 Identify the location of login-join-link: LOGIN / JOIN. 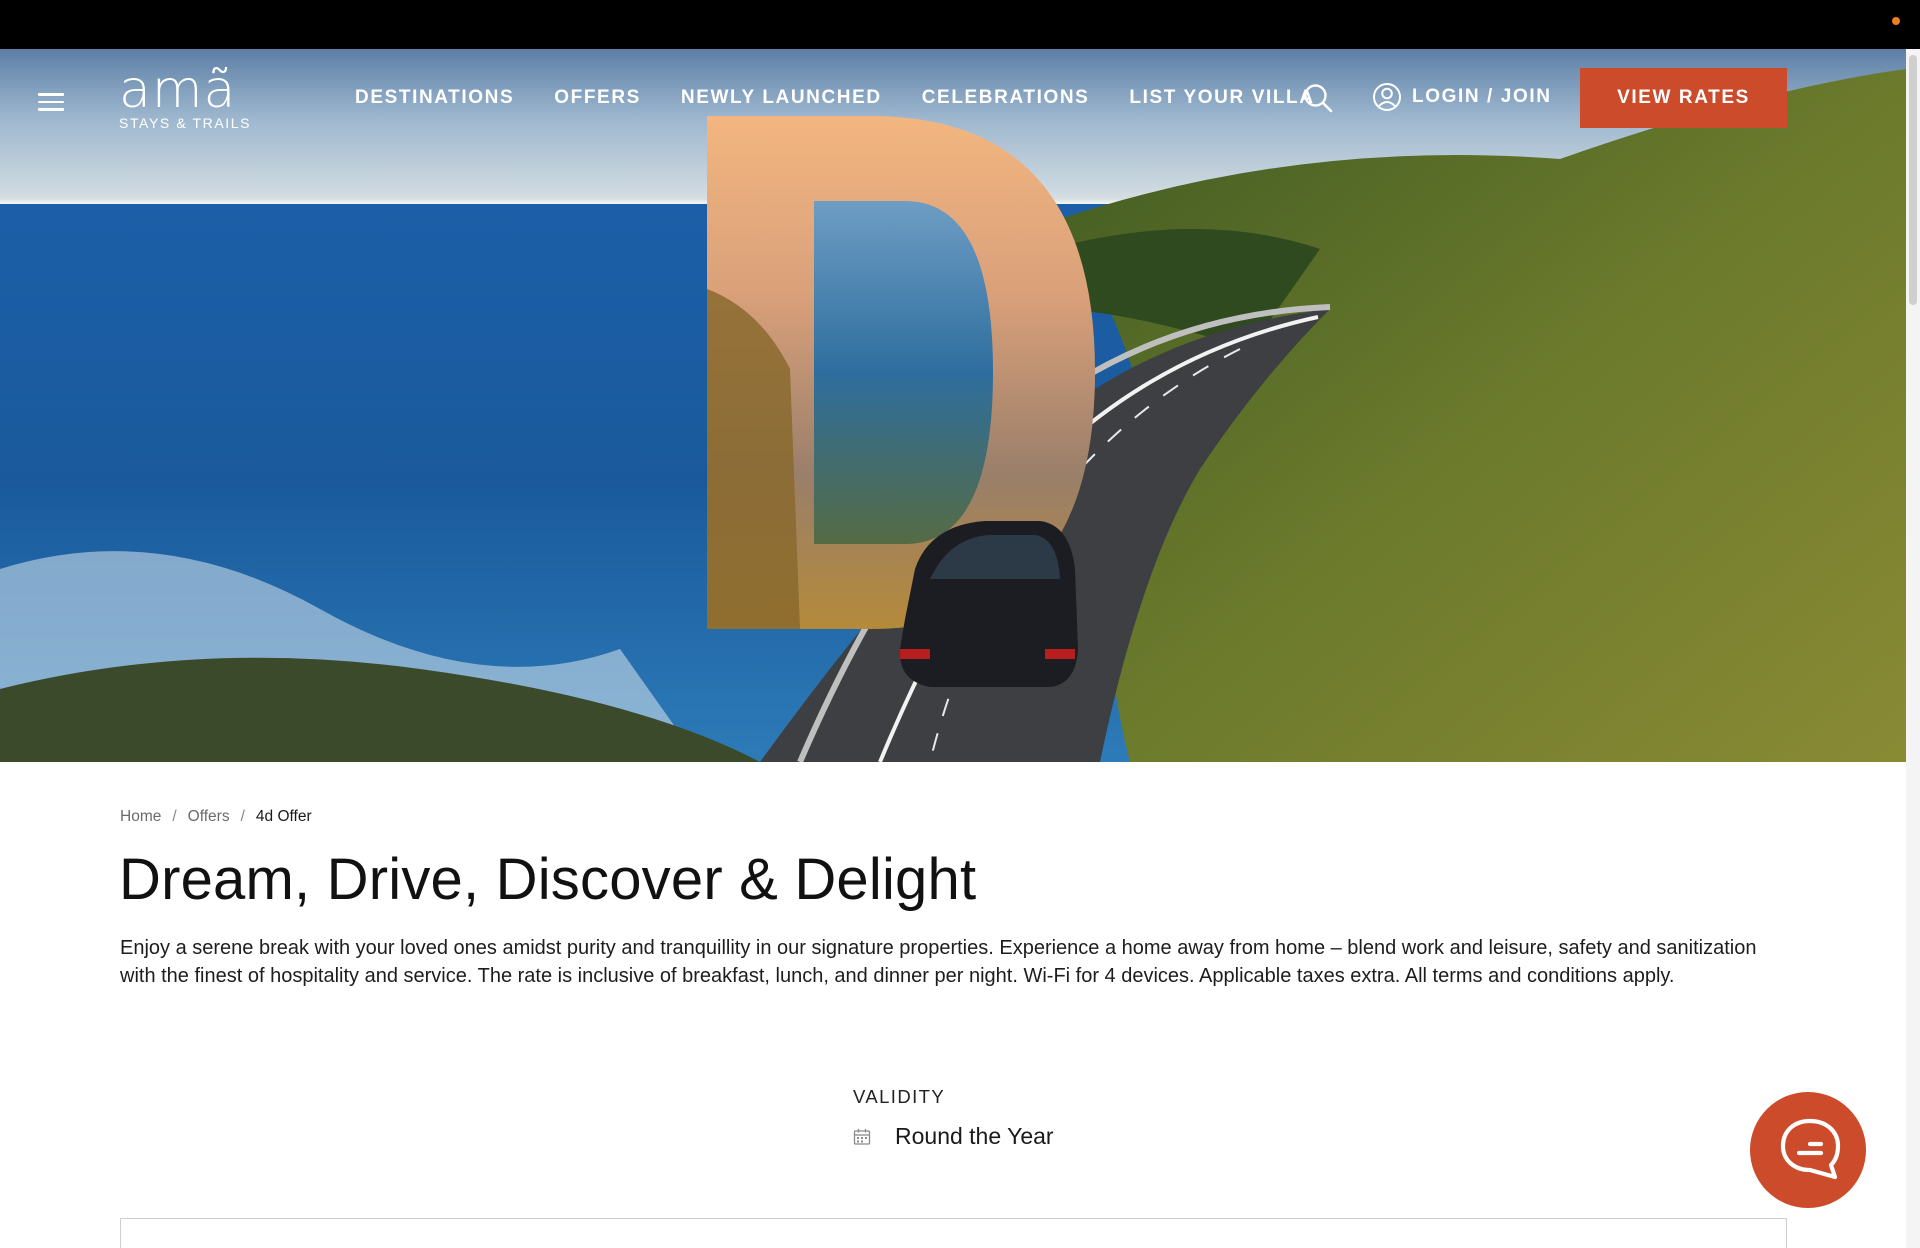
(1462, 97).